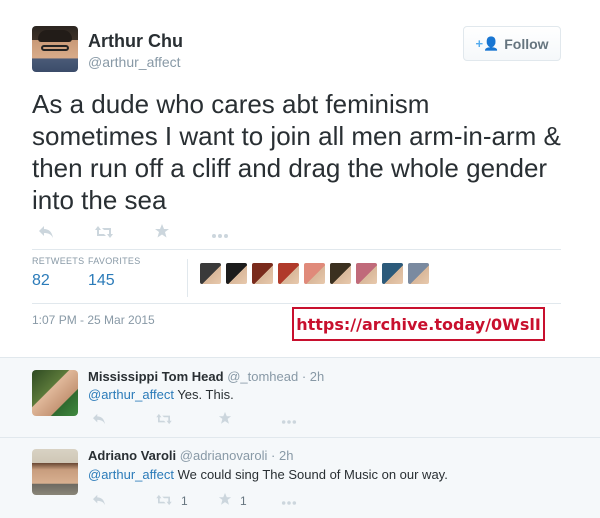 The image size is (600, 518). What do you see at coordinates (133, 233) in the screenshot?
I see `tweet-actions` at bounding box center [133, 233].